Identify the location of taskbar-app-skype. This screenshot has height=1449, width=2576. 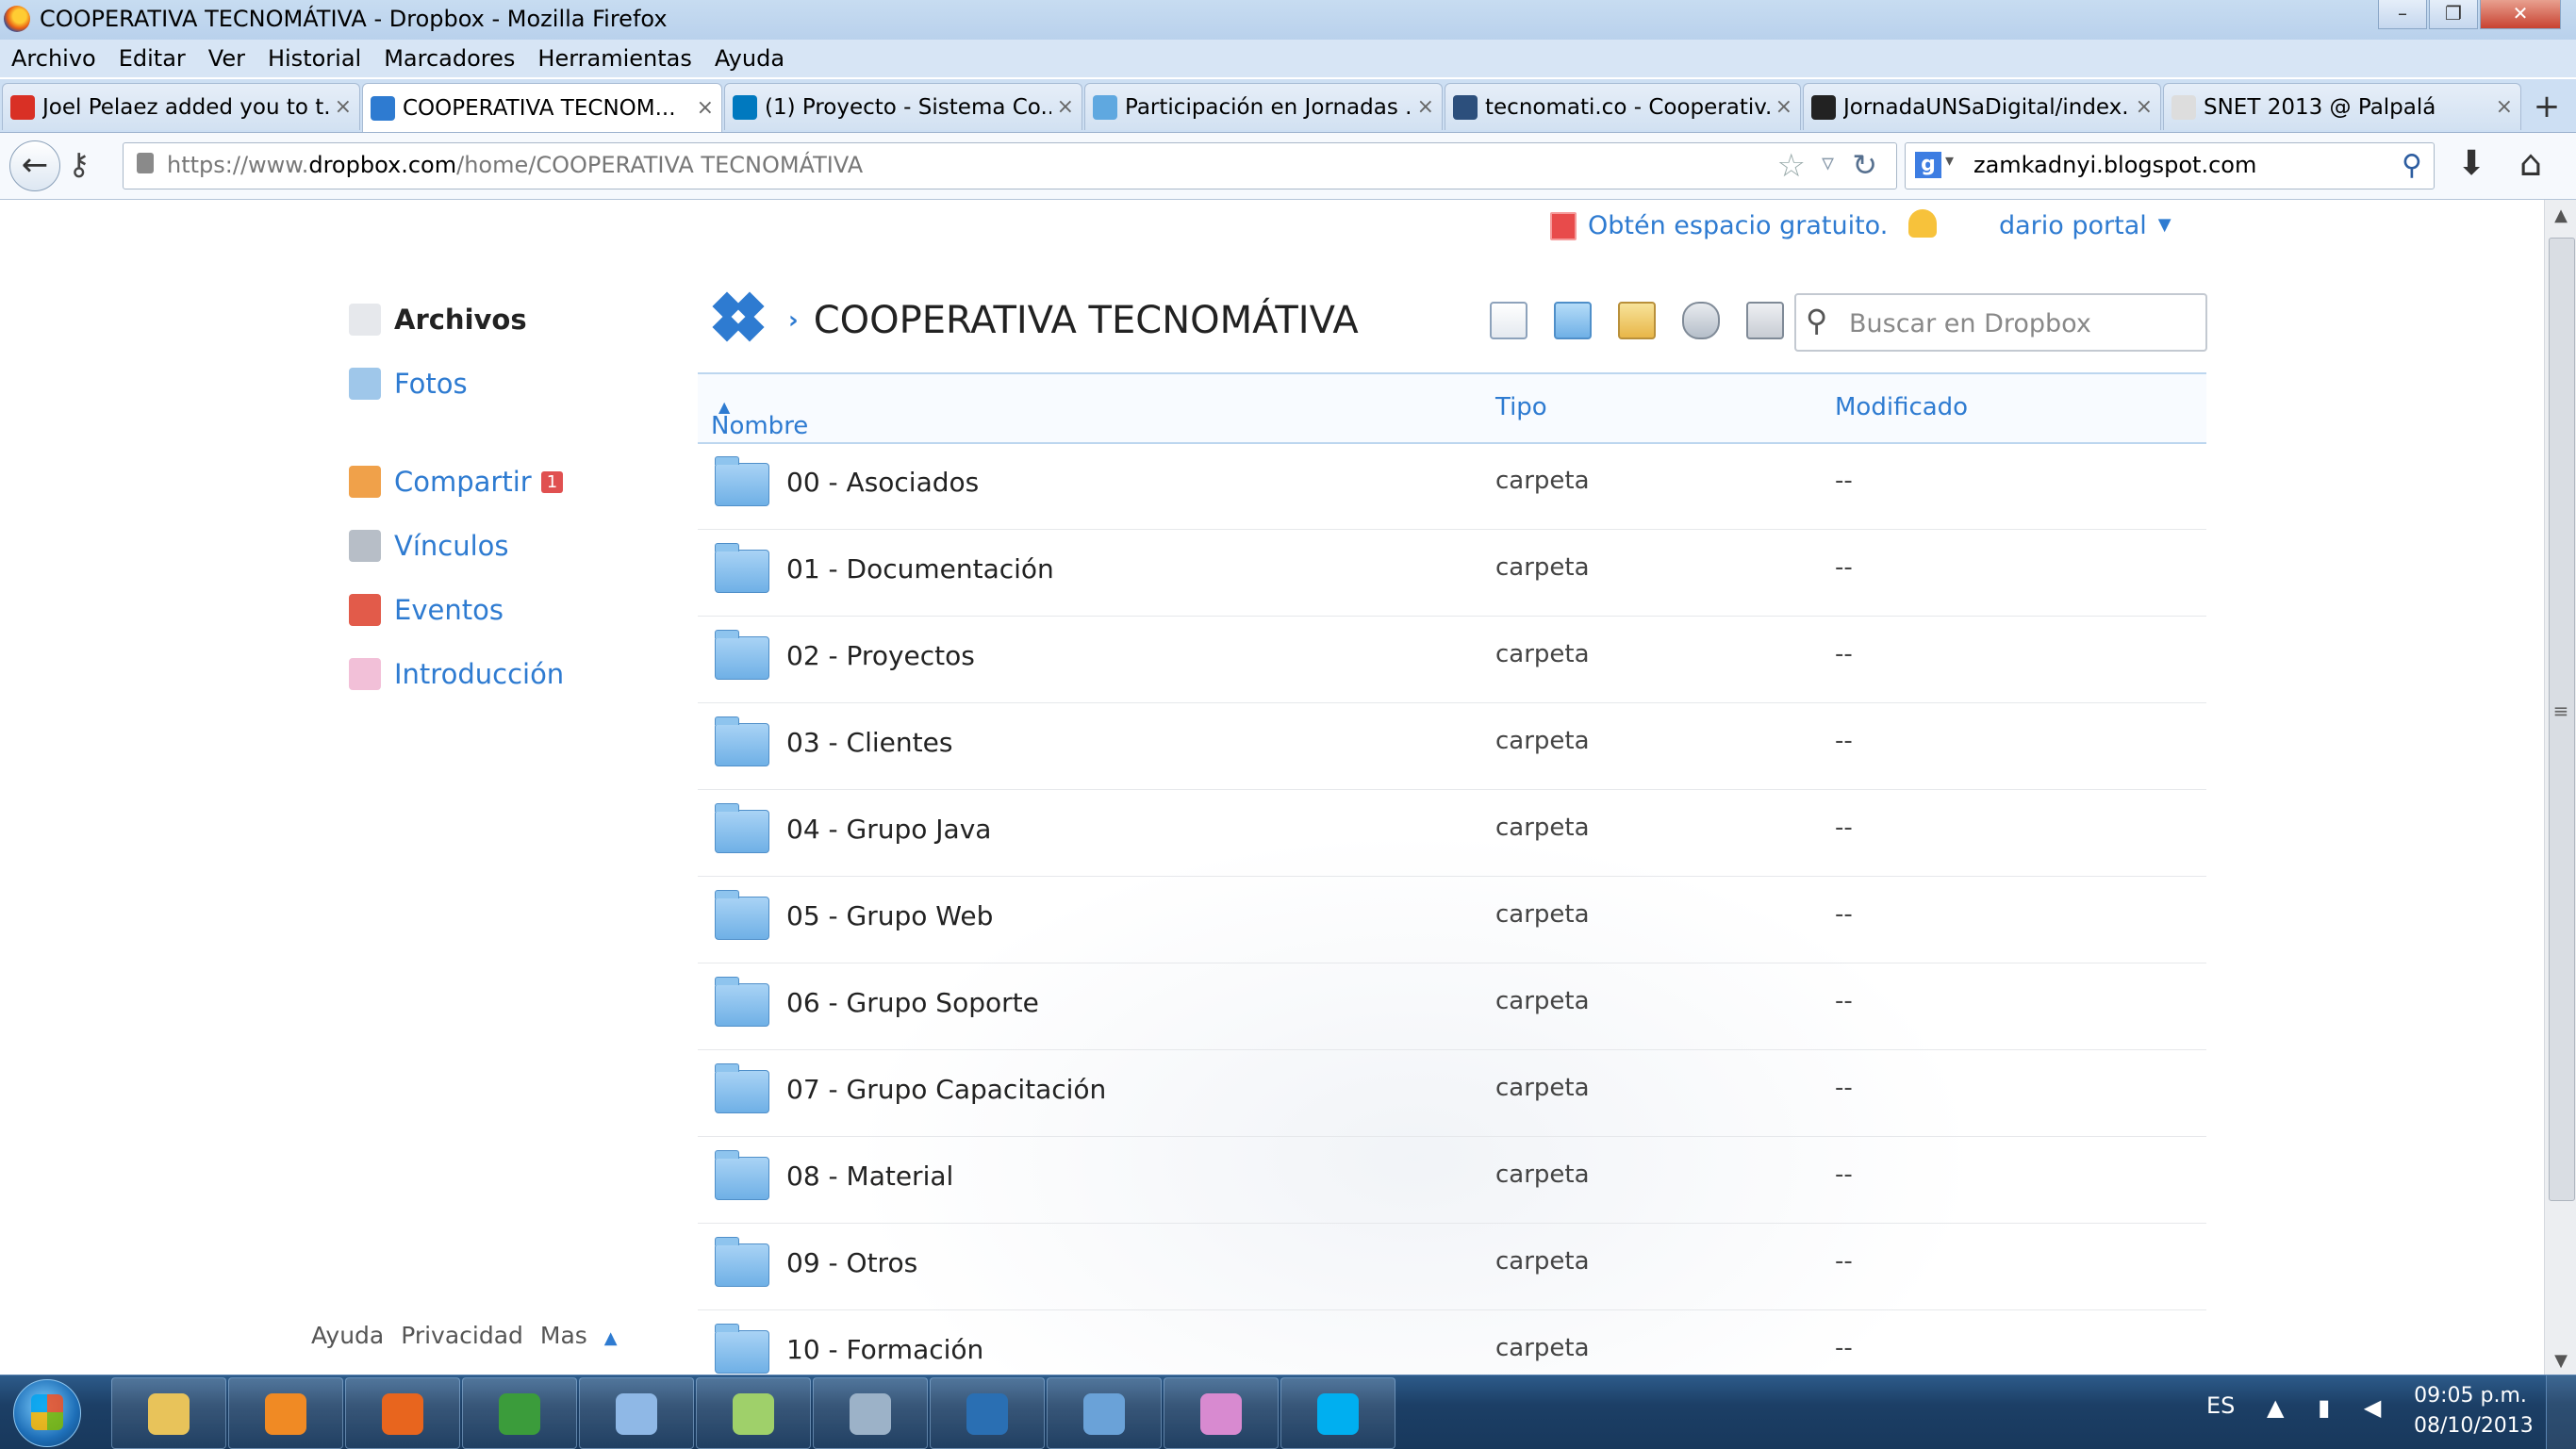
(1337, 1413).